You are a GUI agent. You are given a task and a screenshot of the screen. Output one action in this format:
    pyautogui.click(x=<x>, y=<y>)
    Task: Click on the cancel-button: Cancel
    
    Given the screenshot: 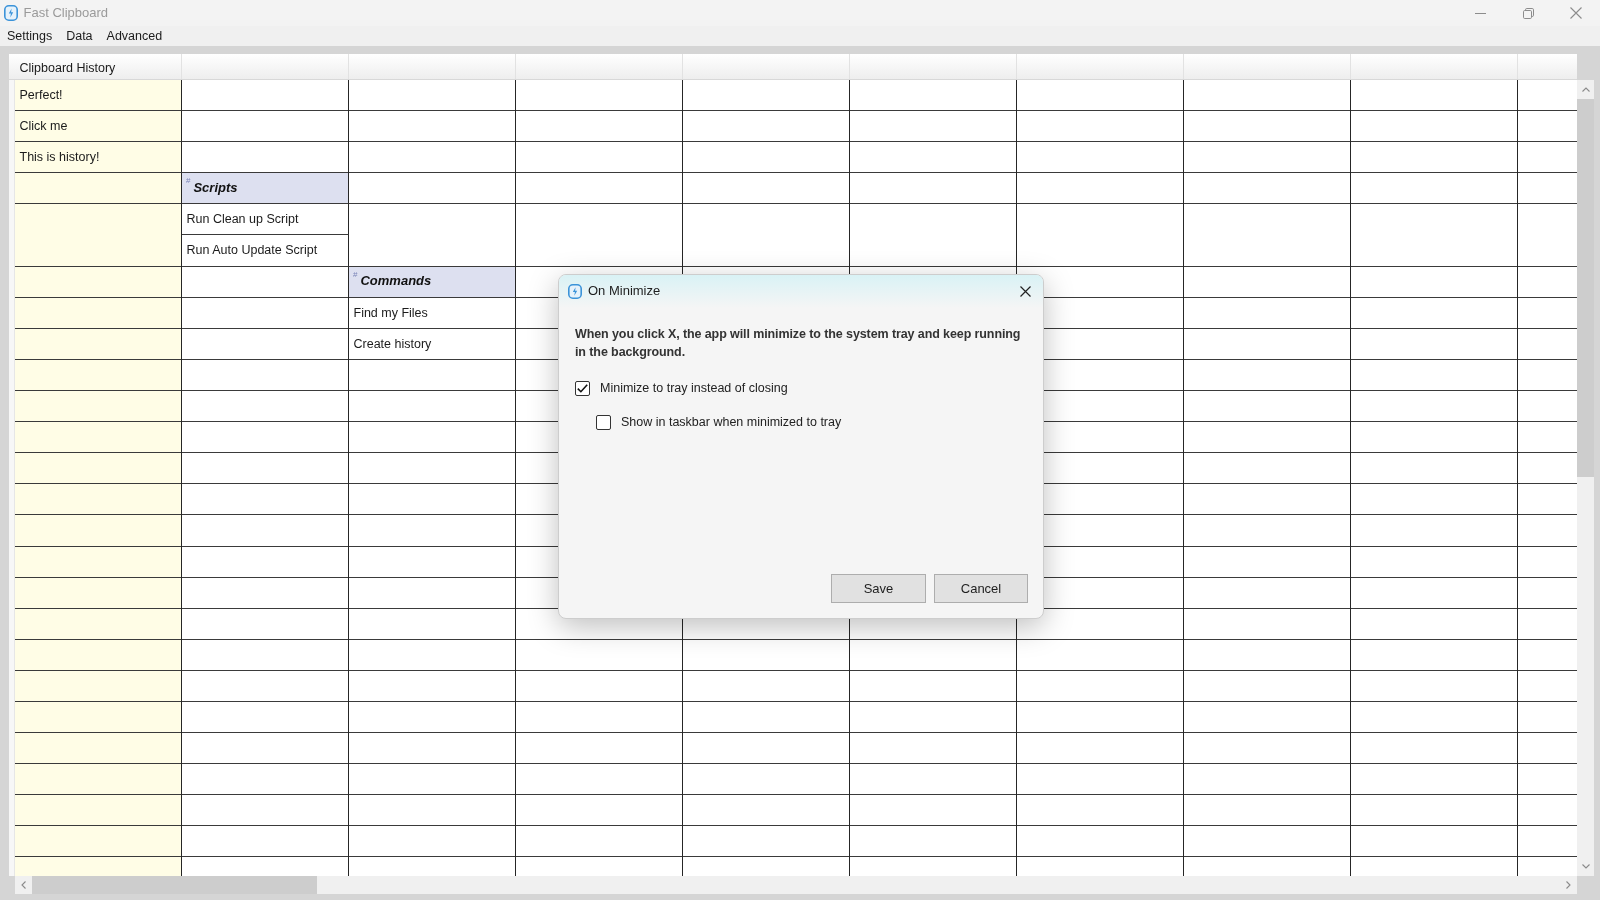 What is the action you would take?
    pyautogui.click(x=981, y=588)
    